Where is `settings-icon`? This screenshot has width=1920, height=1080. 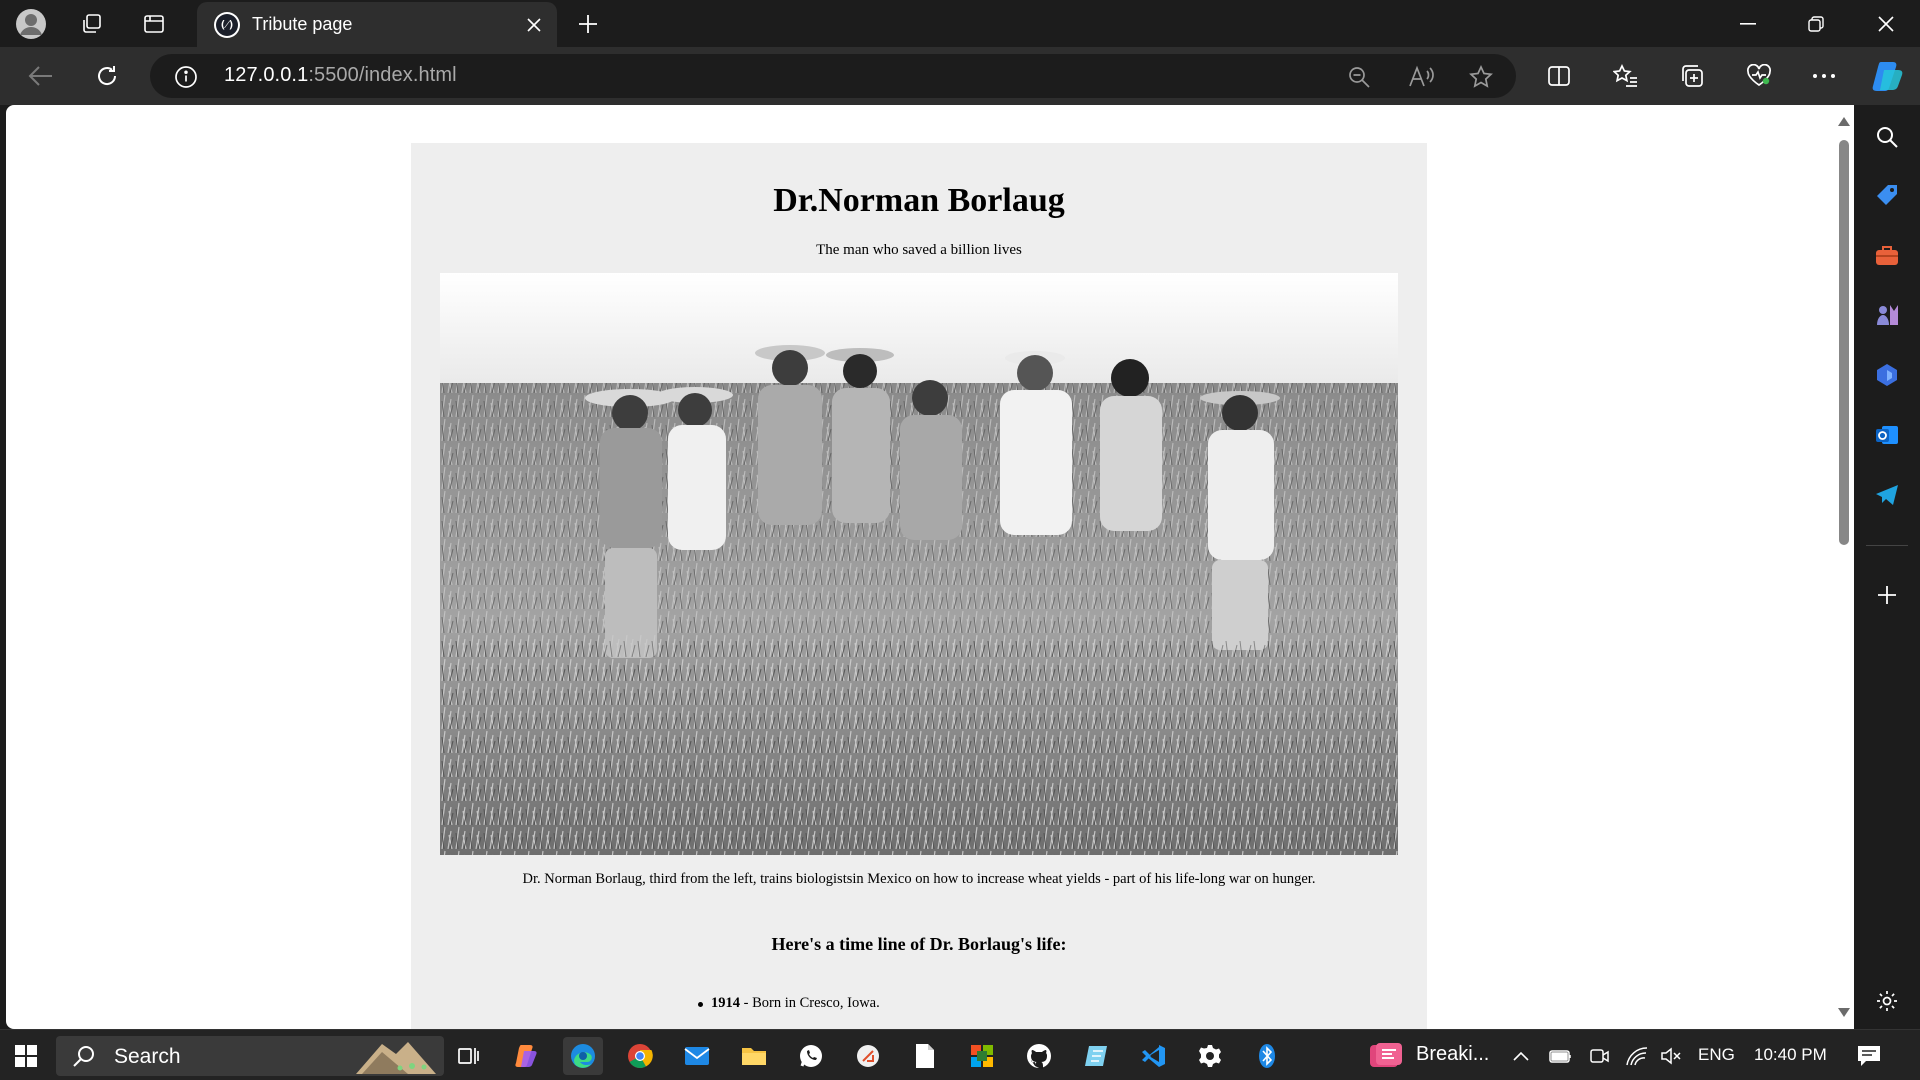
settings-icon is located at coordinates (1210, 1056).